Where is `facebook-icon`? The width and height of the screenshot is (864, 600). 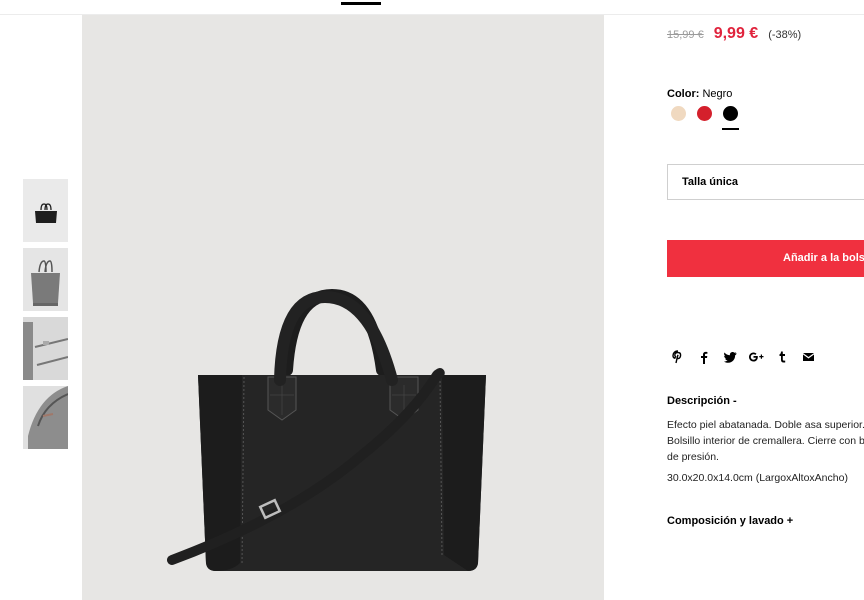
facebook-icon is located at coordinates (704, 357).